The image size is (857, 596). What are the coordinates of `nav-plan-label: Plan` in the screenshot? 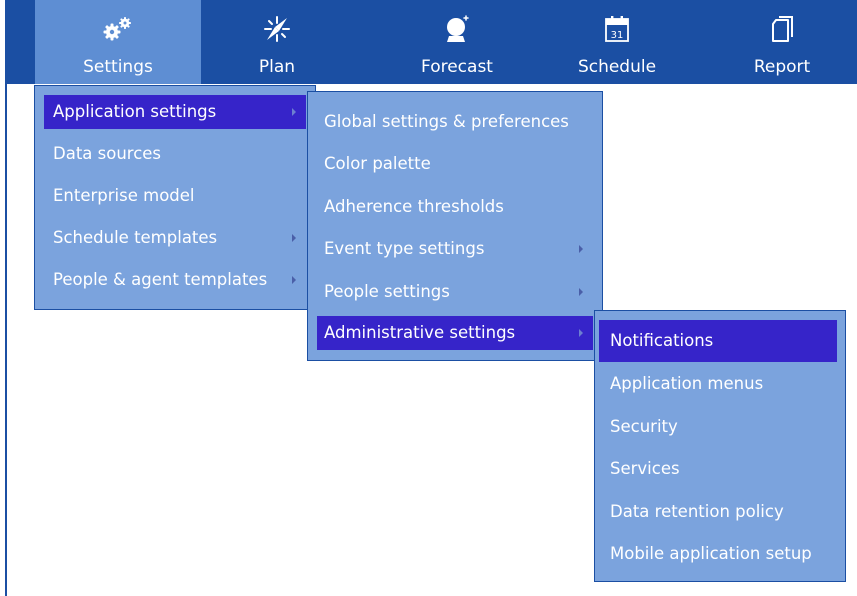 It's located at (277, 67).